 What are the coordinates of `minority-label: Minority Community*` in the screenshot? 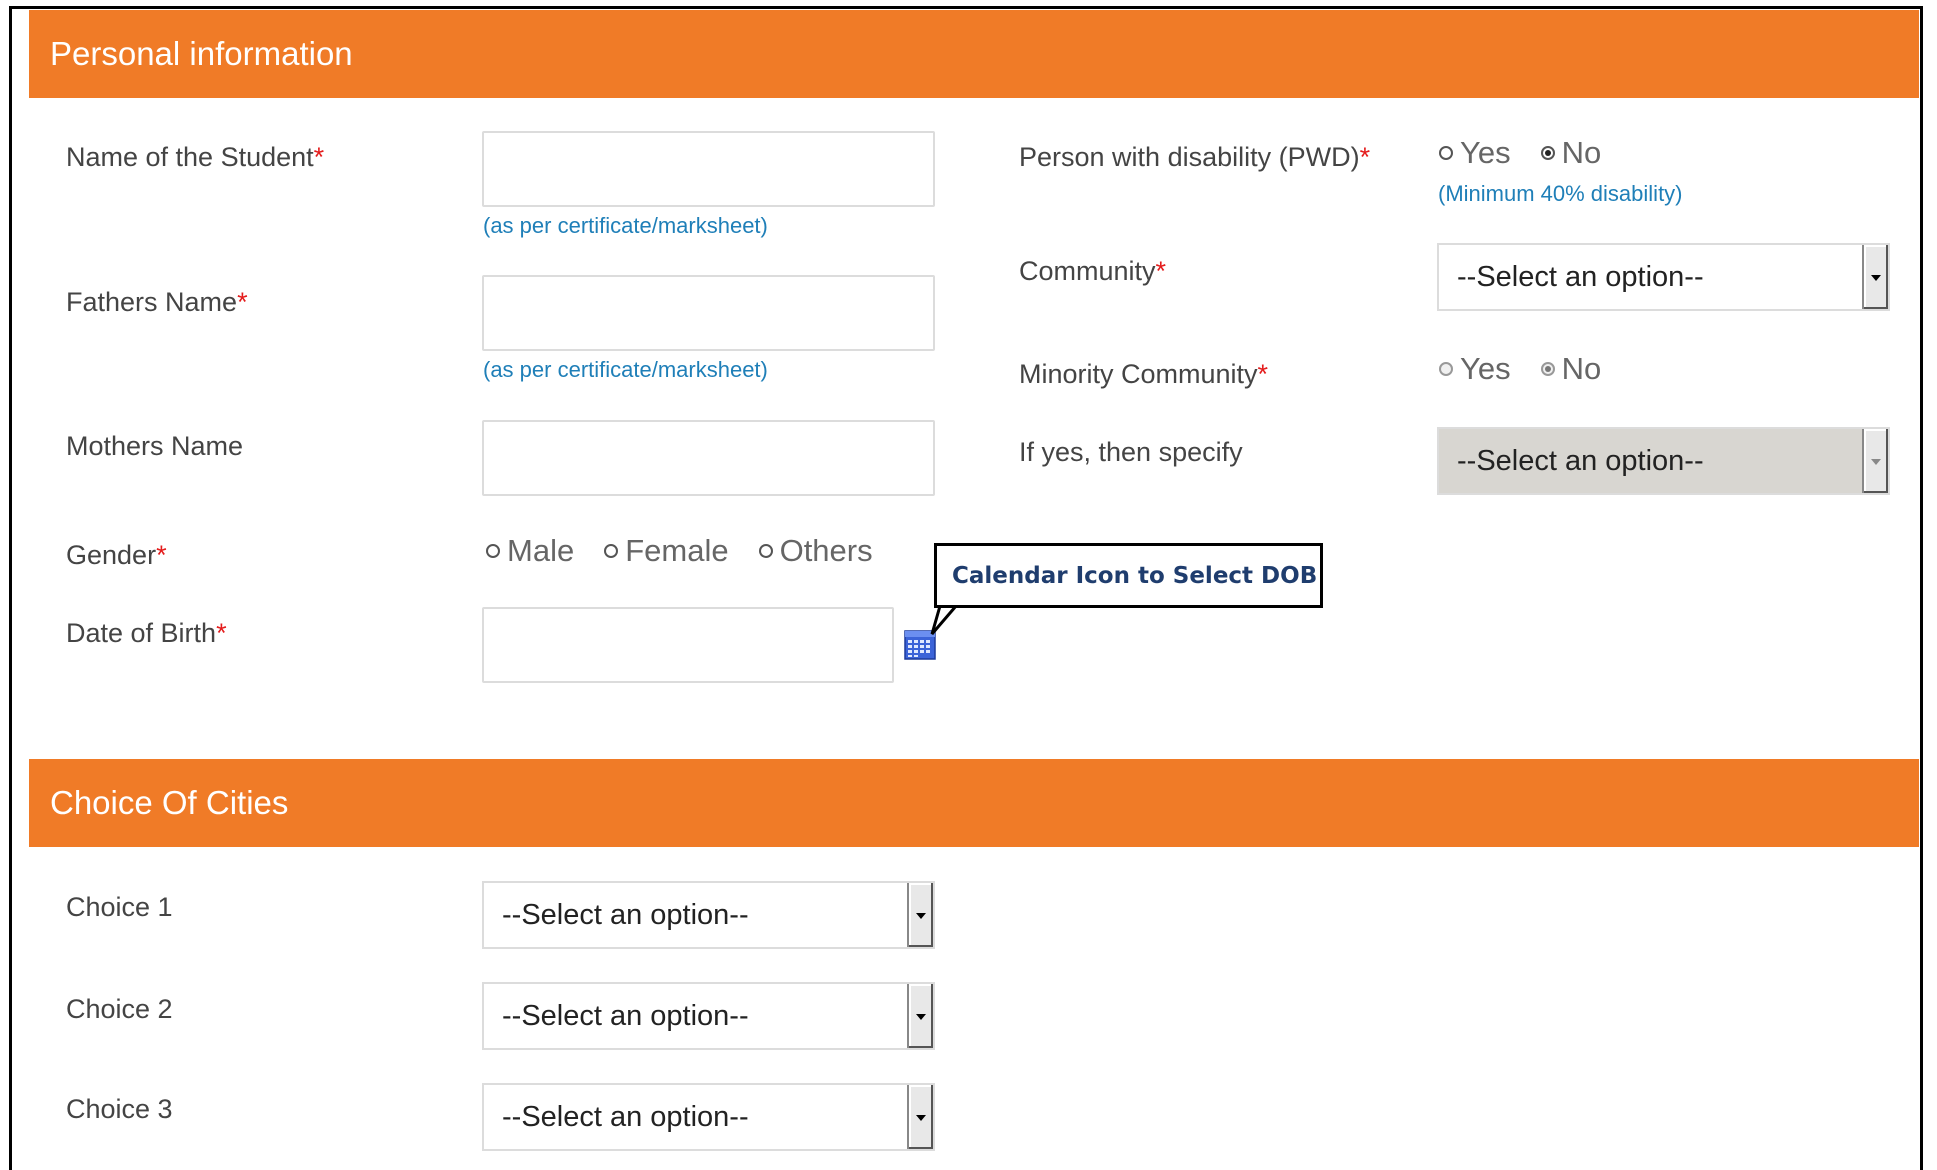 It's located at (1144, 374).